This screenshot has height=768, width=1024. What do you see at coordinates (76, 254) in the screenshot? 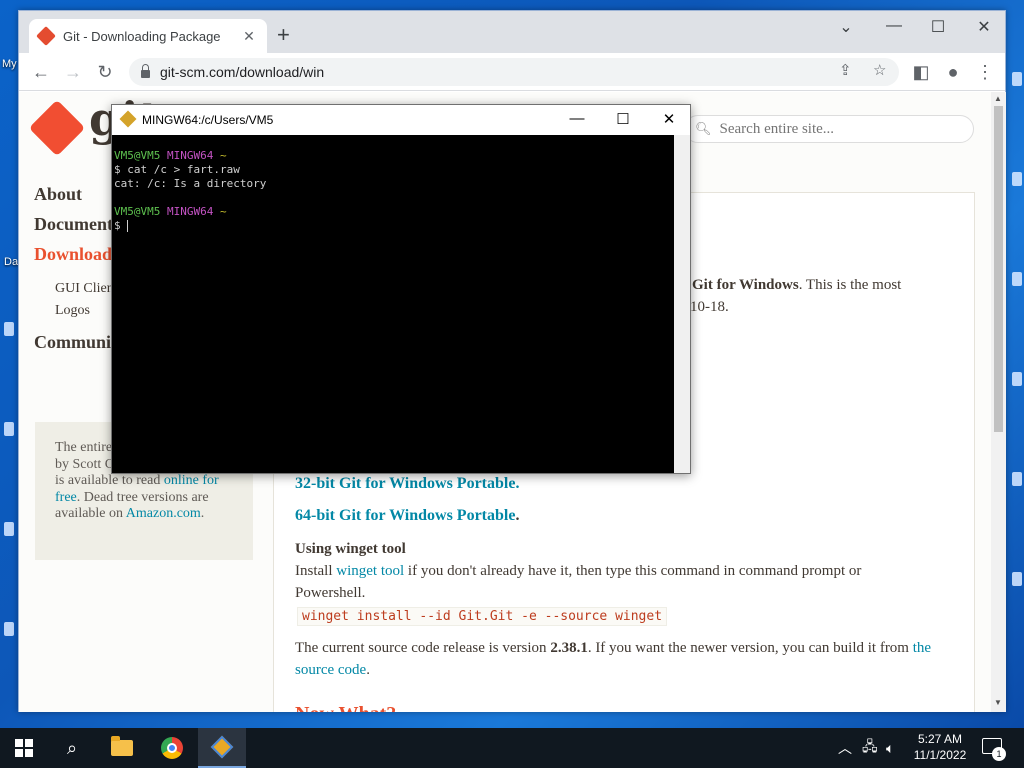
I see `nav-downloads: Downloads` at bounding box center [76, 254].